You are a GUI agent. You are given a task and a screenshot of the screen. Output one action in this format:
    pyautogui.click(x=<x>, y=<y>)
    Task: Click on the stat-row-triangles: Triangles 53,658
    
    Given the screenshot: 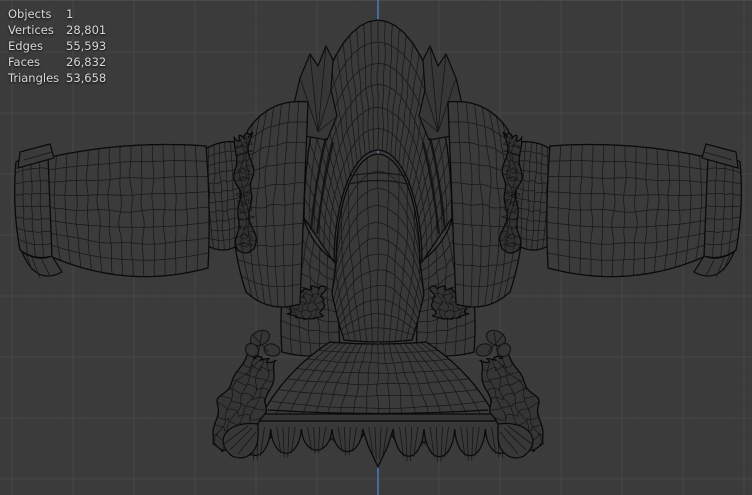 What is the action you would take?
    pyautogui.click(x=57, y=78)
    